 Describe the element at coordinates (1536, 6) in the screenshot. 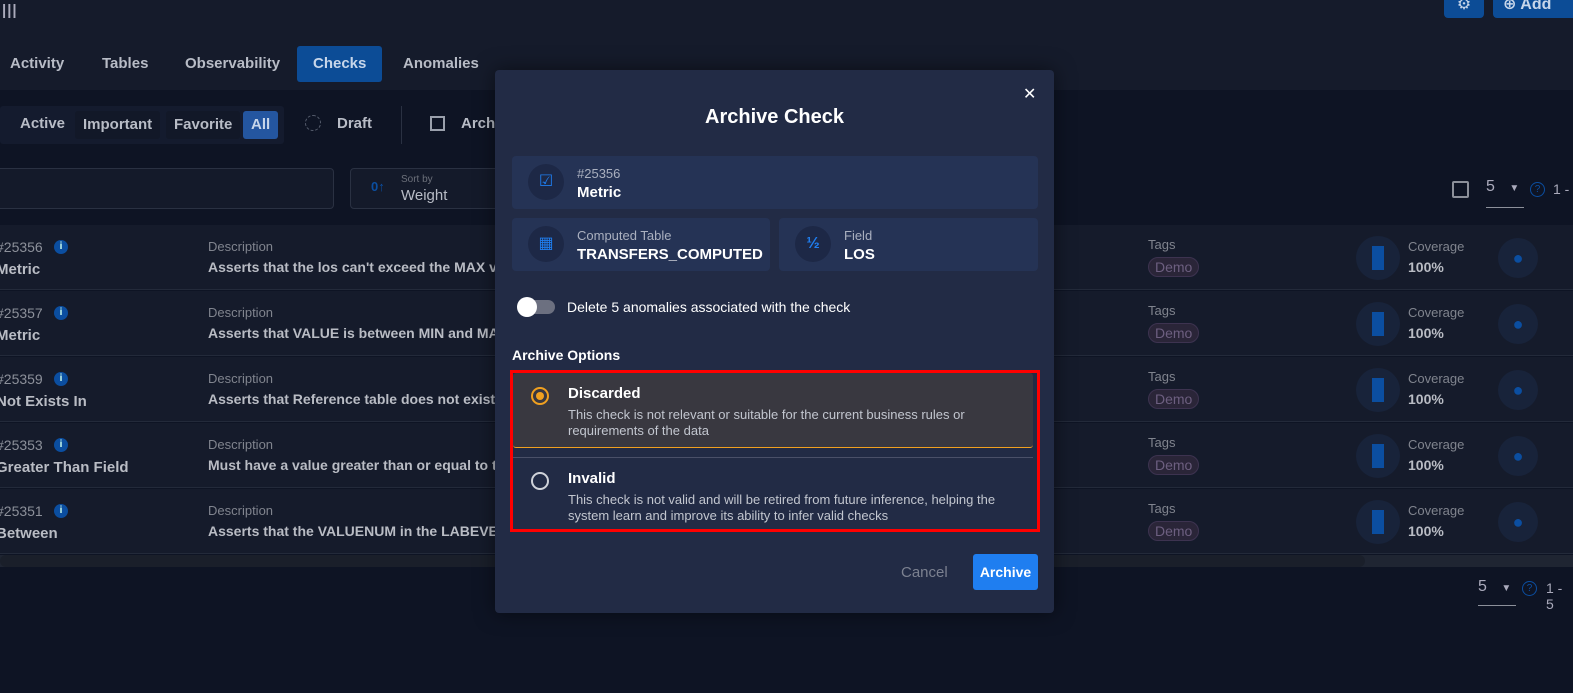

I see `add-label: Add` at that location.